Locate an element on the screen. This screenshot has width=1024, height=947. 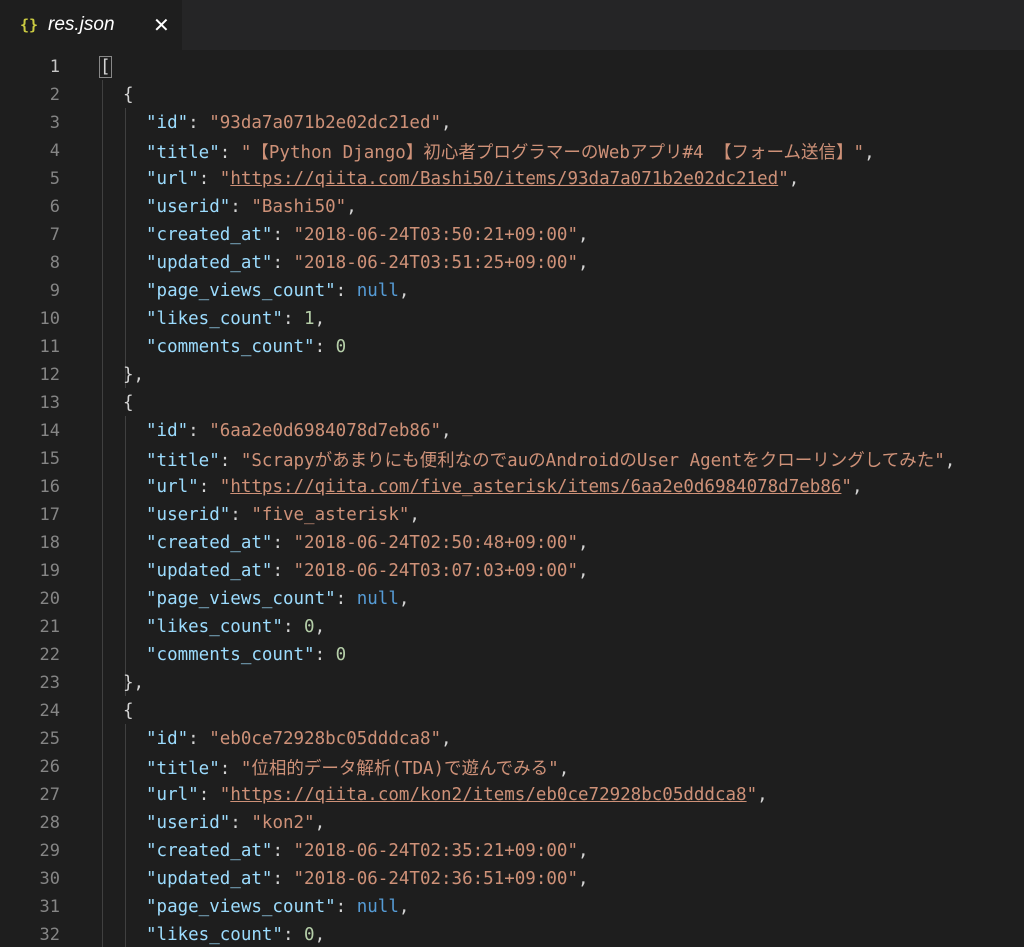
code-line: 23}, is located at coordinates (512, 683).